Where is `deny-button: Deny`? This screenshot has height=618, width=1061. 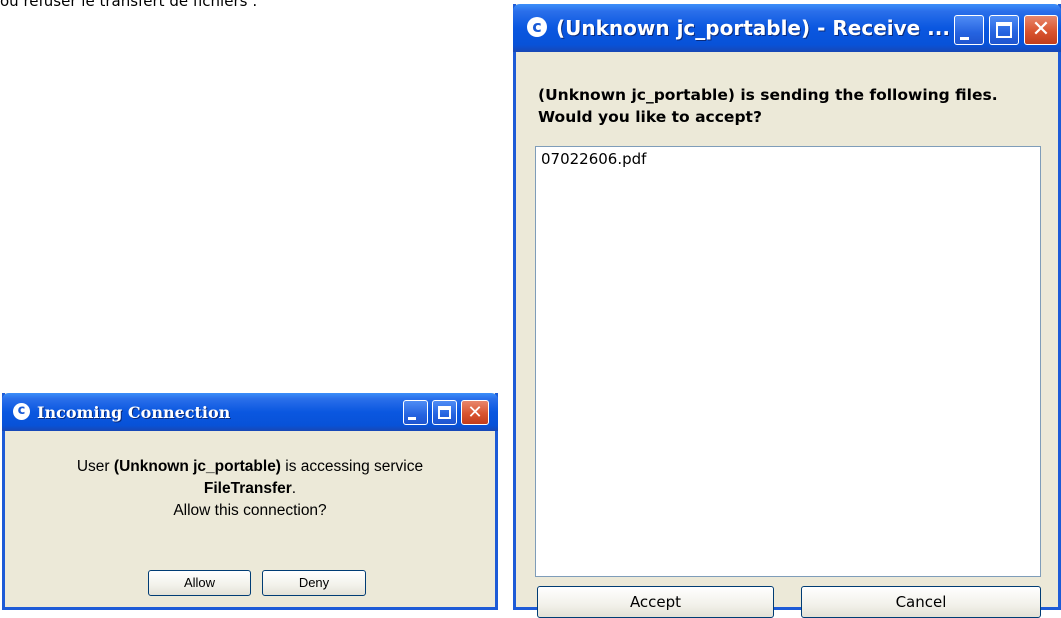 deny-button: Deny is located at coordinates (314, 583).